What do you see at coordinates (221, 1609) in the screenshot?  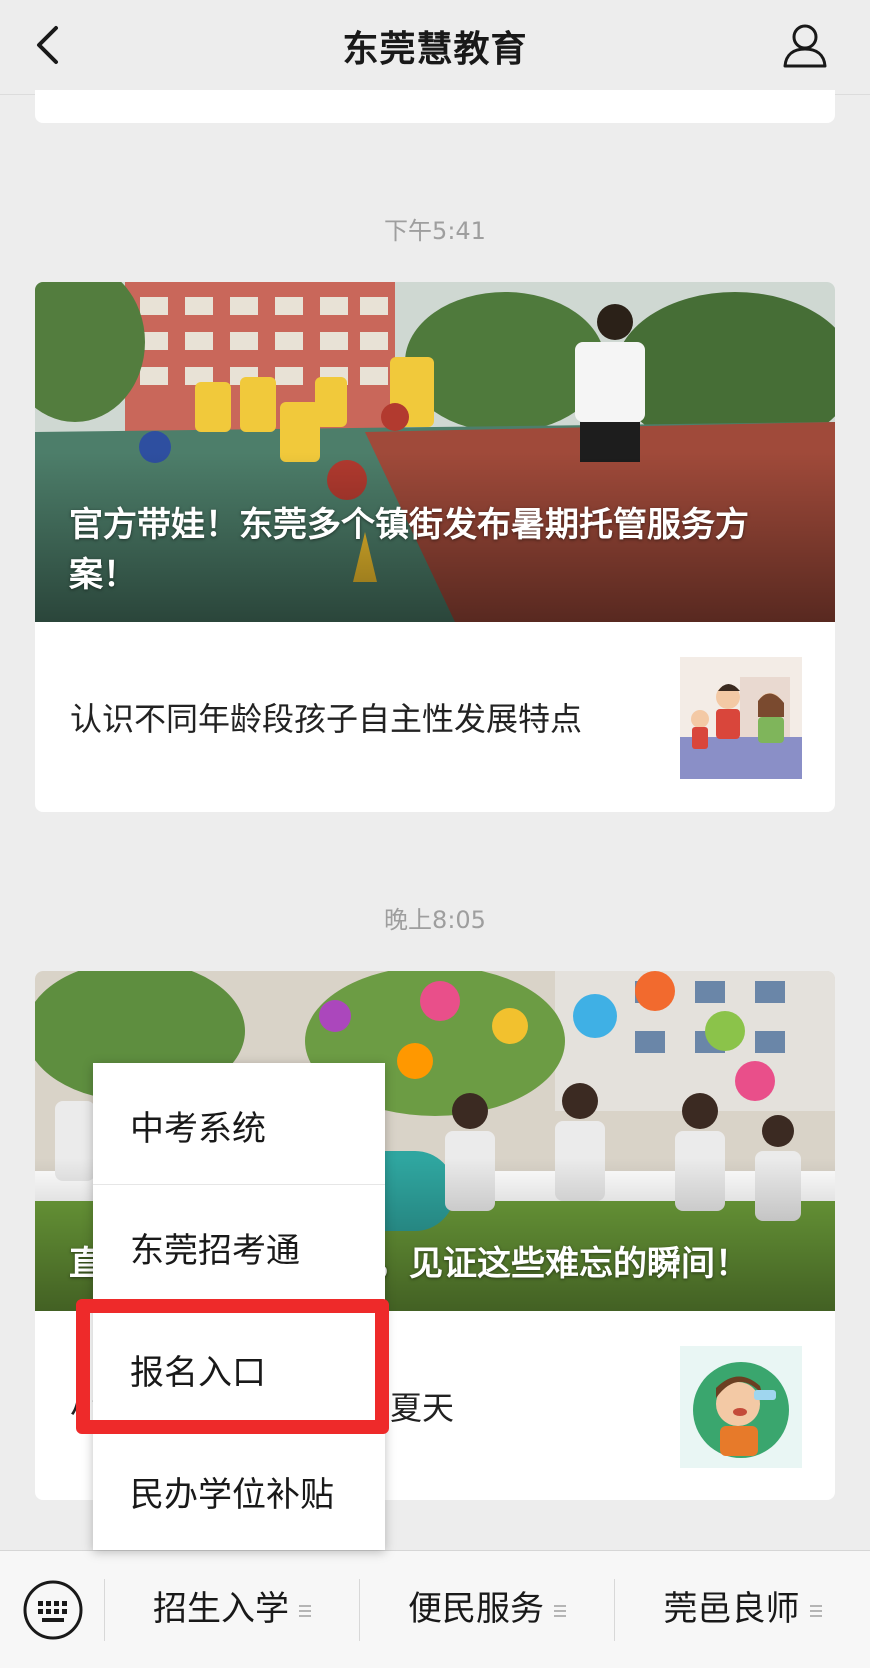 I see `menu-tab-label: 招生入学` at bounding box center [221, 1609].